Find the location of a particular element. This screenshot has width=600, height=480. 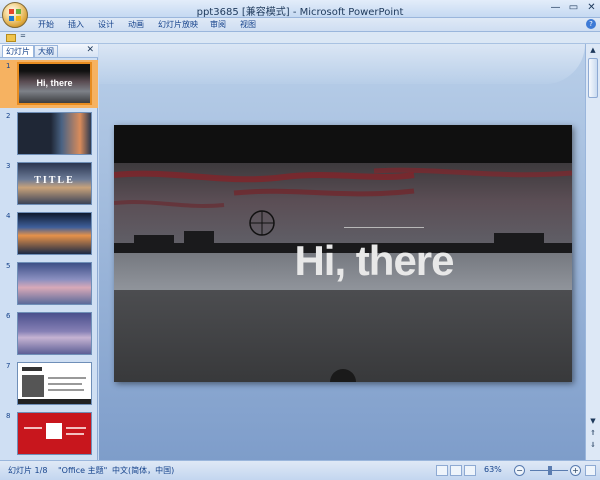

ribbon-tabs: 开始 插入 设计 动画 幻灯片放映 审阅 视图 ? is located at coordinates (300, 25).